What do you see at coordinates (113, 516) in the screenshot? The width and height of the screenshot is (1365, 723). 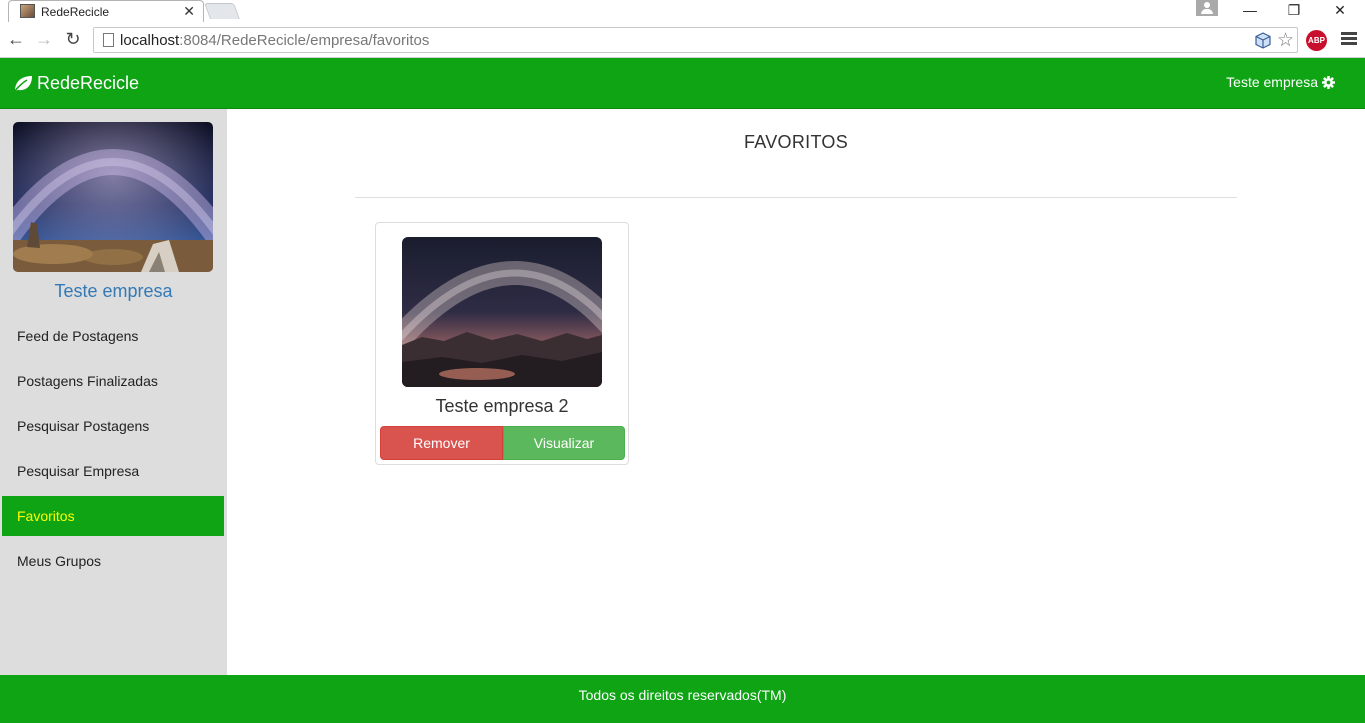 I see `sidebar-item-favoritos: Favoritos` at bounding box center [113, 516].